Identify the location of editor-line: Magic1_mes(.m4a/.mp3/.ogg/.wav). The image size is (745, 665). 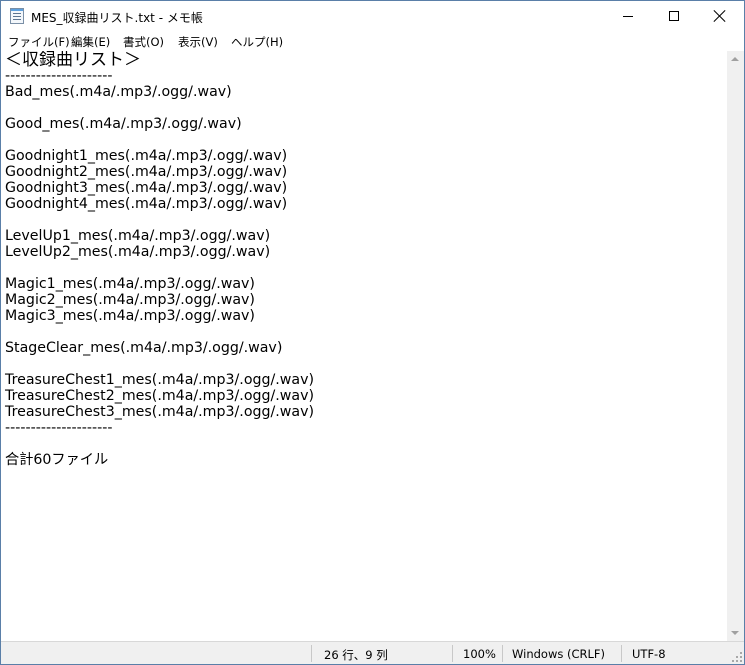
(130, 284).